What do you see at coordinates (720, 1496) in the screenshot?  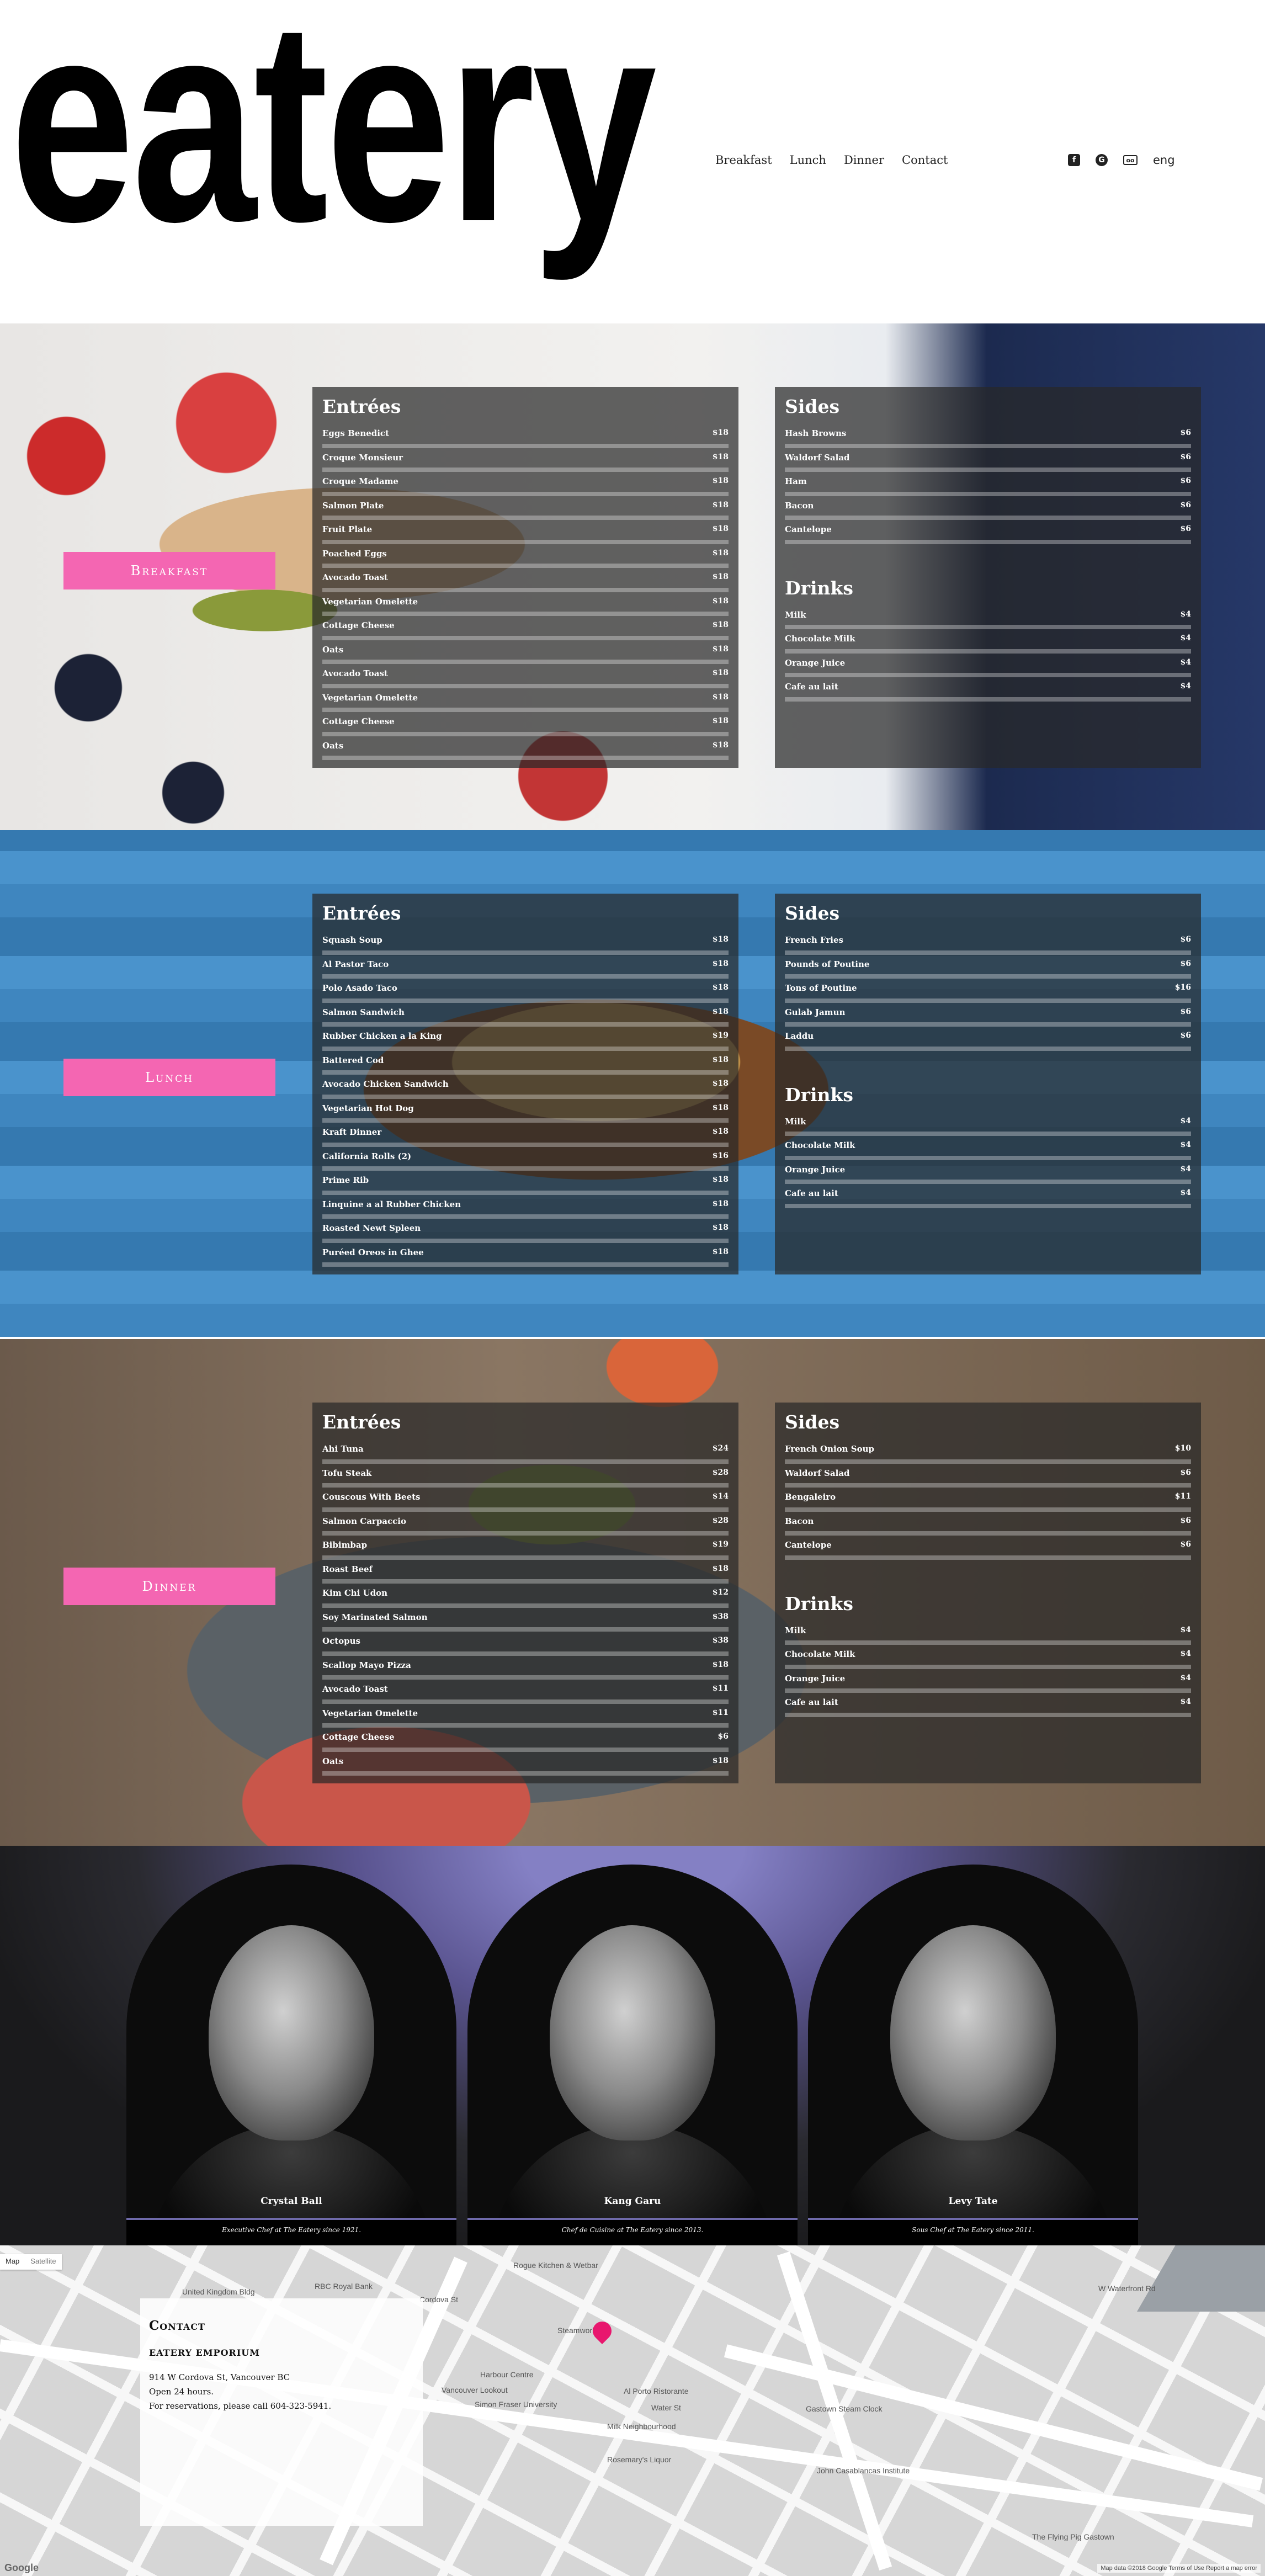 I see `menu-item-price: $14` at bounding box center [720, 1496].